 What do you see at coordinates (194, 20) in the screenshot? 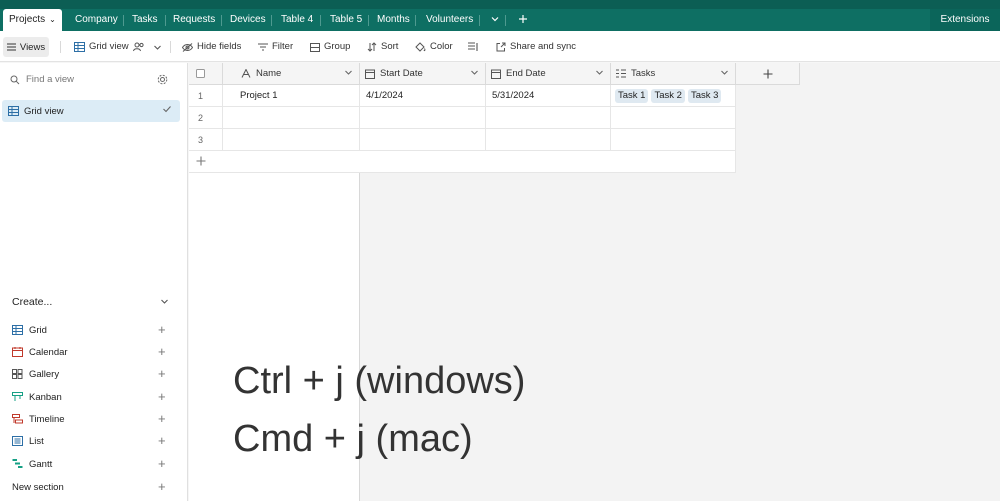
I see `tab-requests: Requests` at bounding box center [194, 20].